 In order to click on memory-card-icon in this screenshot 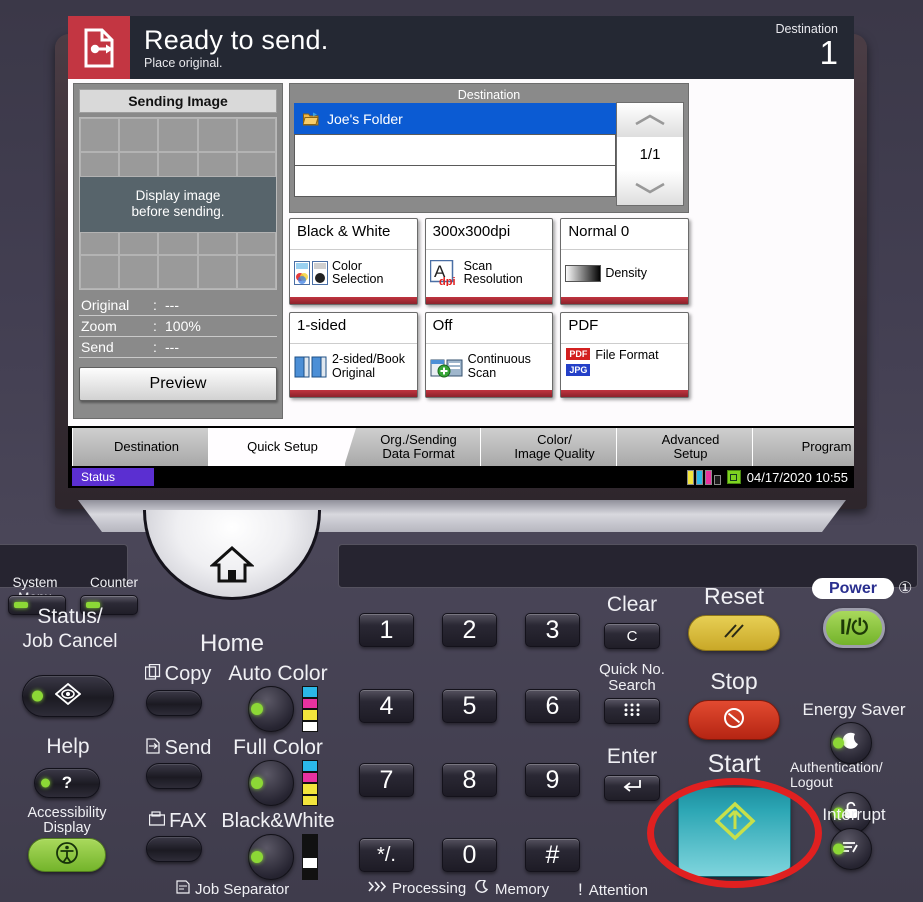, I will do `click(733, 477)`.